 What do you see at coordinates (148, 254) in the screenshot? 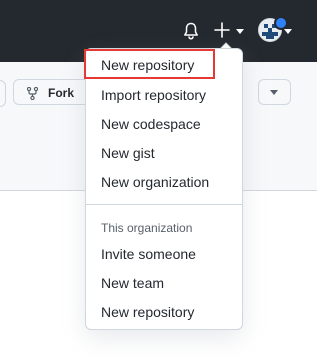
I see `menu-item-invite-someone: Invite someone` at bounding box center [148, 254].